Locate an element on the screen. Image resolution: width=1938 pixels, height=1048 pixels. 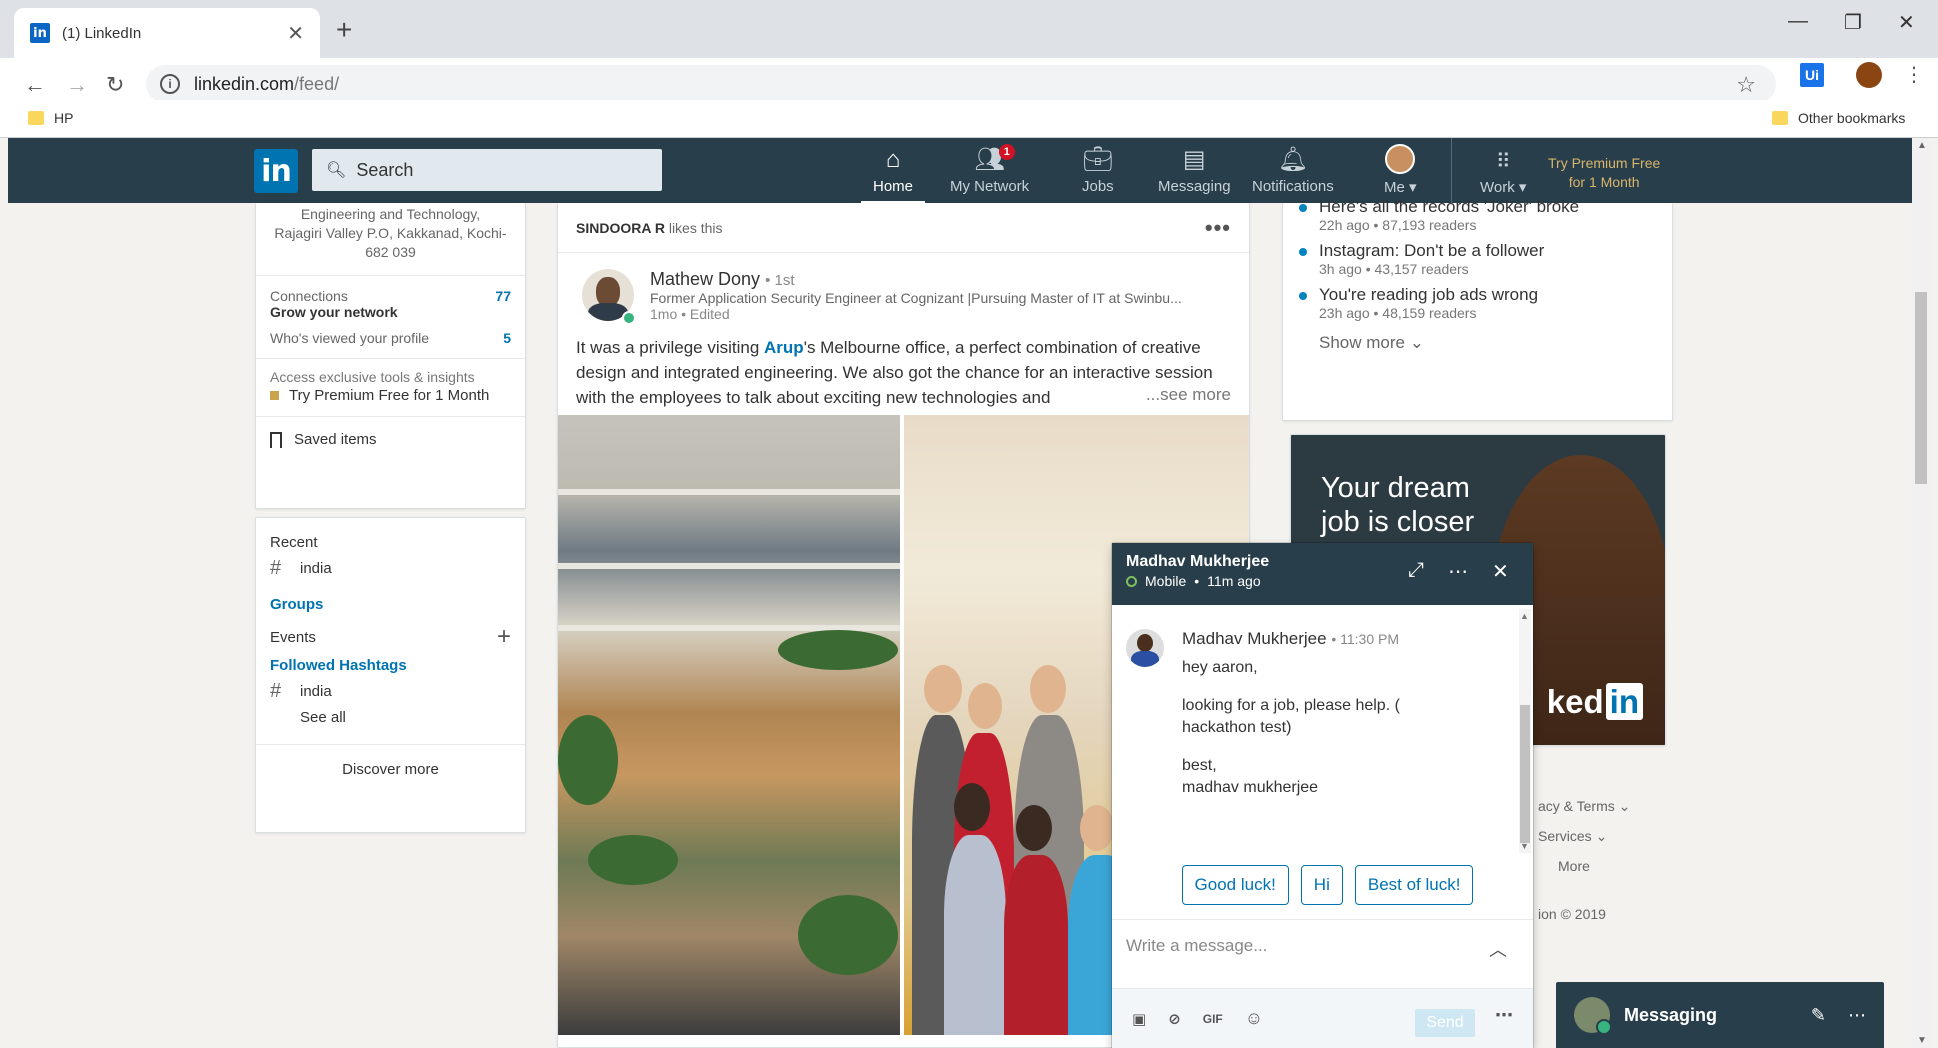
expand-icon: ⤢ is located at coordinates (1416, 570).